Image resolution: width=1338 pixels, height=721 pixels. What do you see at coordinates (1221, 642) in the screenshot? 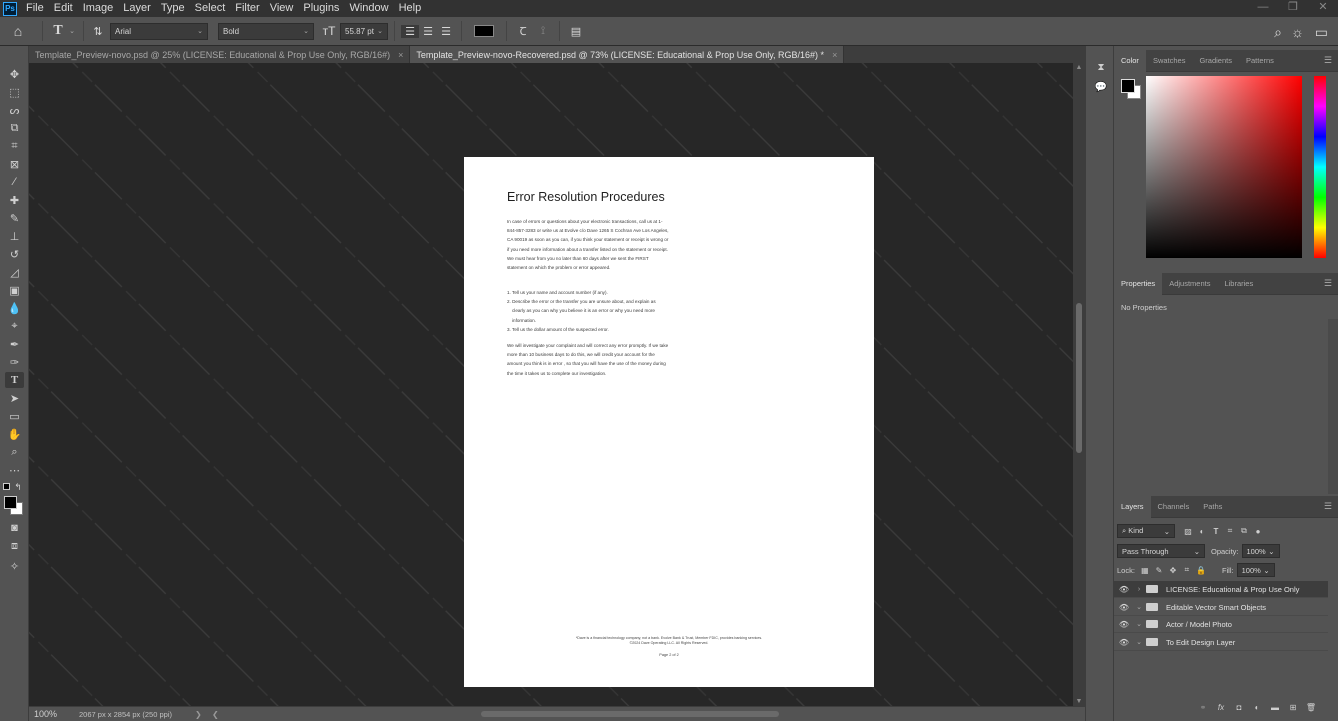
I see `layer-row: 👁 ⌄ To Edit Design Layer` at bounding box center [1221, 642].